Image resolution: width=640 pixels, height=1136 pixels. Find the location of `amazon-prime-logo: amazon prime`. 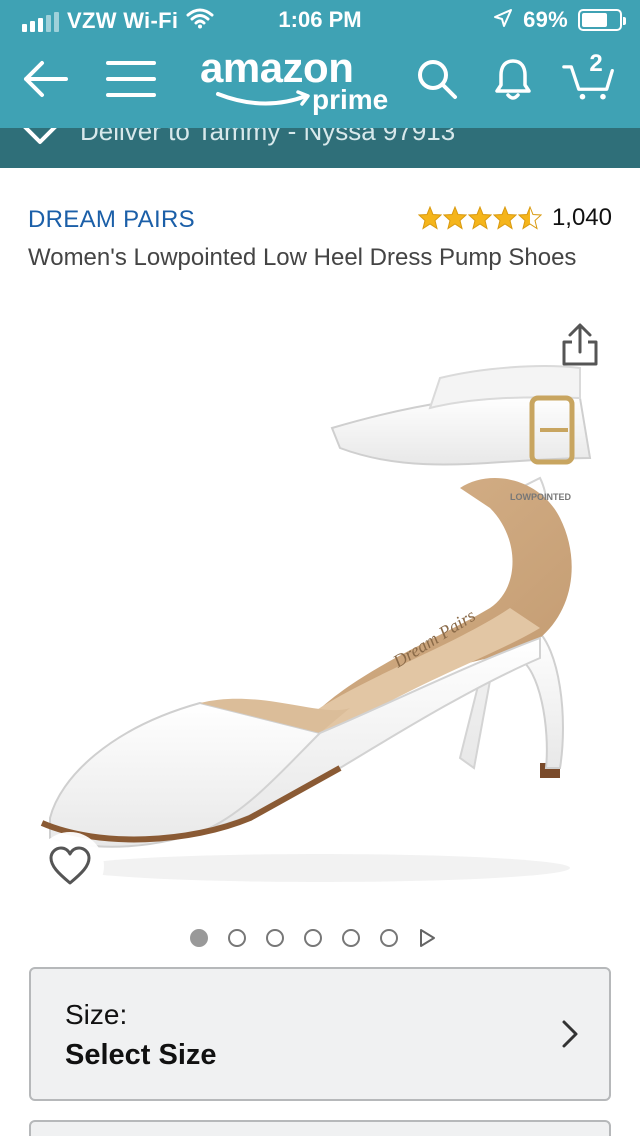

amazon-prime-logo: amazon prime is located at coordinates (301, 82).